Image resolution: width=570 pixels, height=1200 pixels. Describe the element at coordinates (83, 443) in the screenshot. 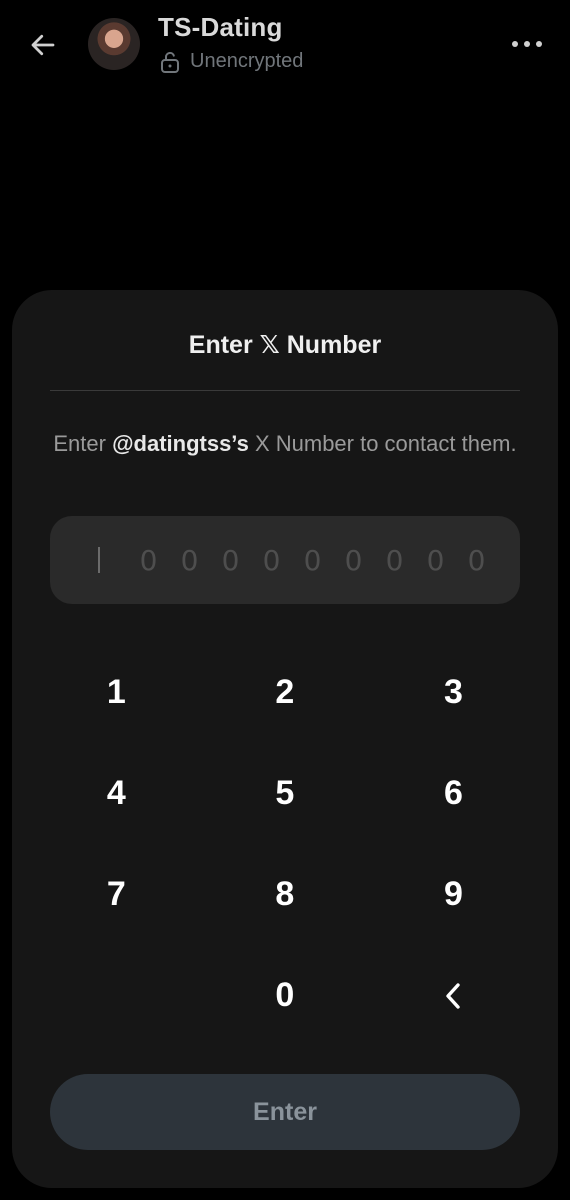

I see `description-prefix: Enter` at that location.